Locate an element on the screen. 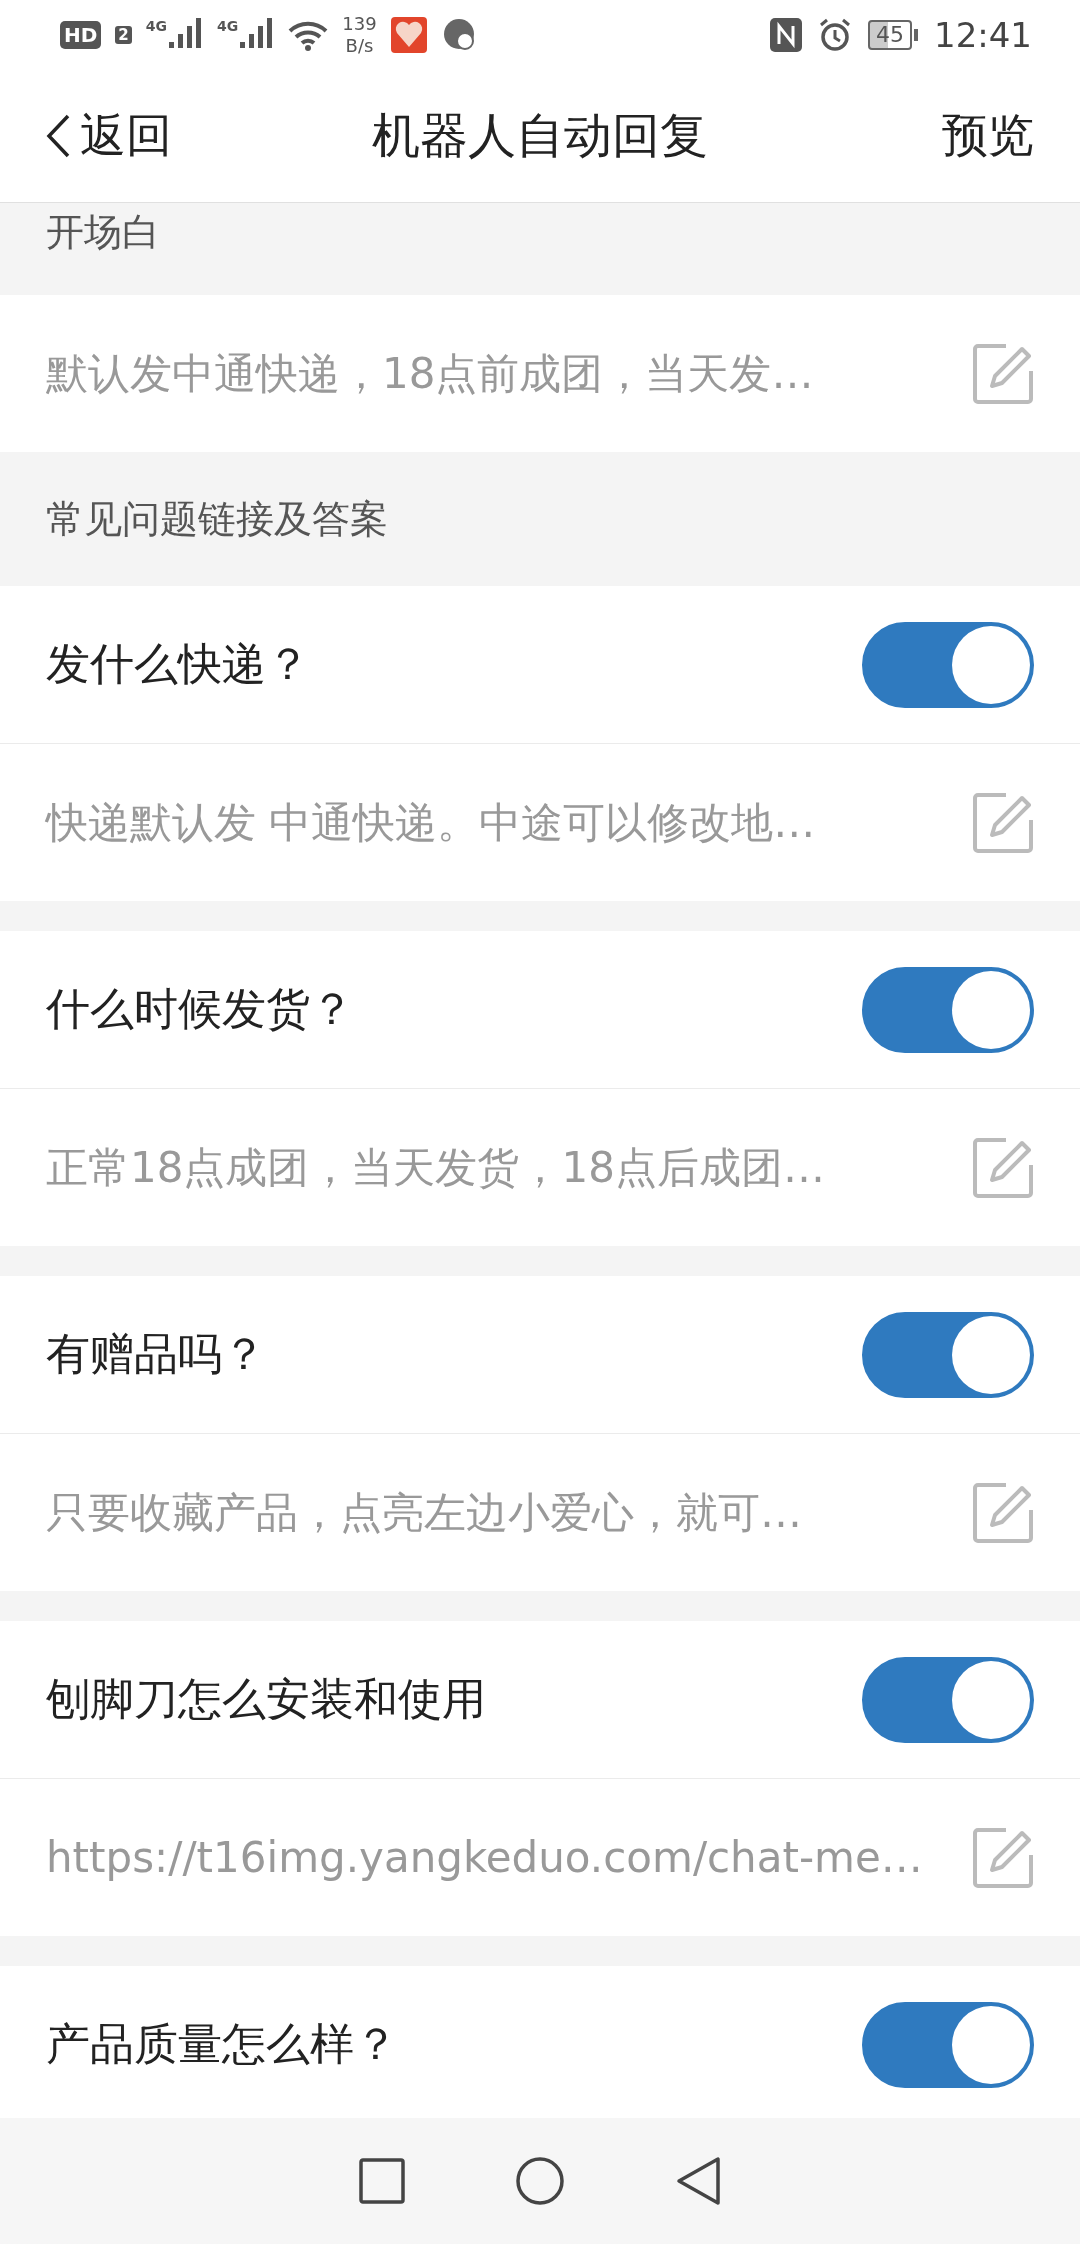  square-nav-icon is located at coordinates (382, 2181).